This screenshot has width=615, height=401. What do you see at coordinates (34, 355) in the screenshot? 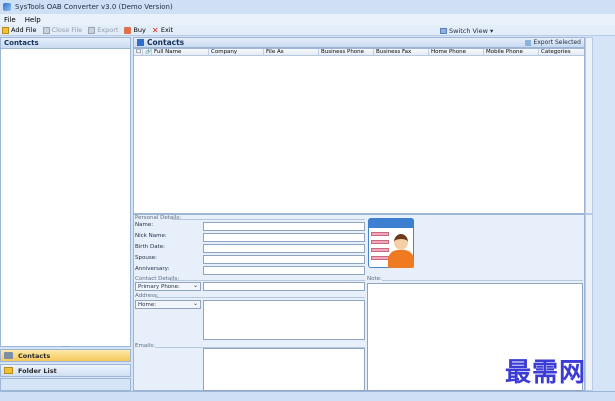
I see `nav-contacts-label: Contacts` at bounding box center [34, 355].